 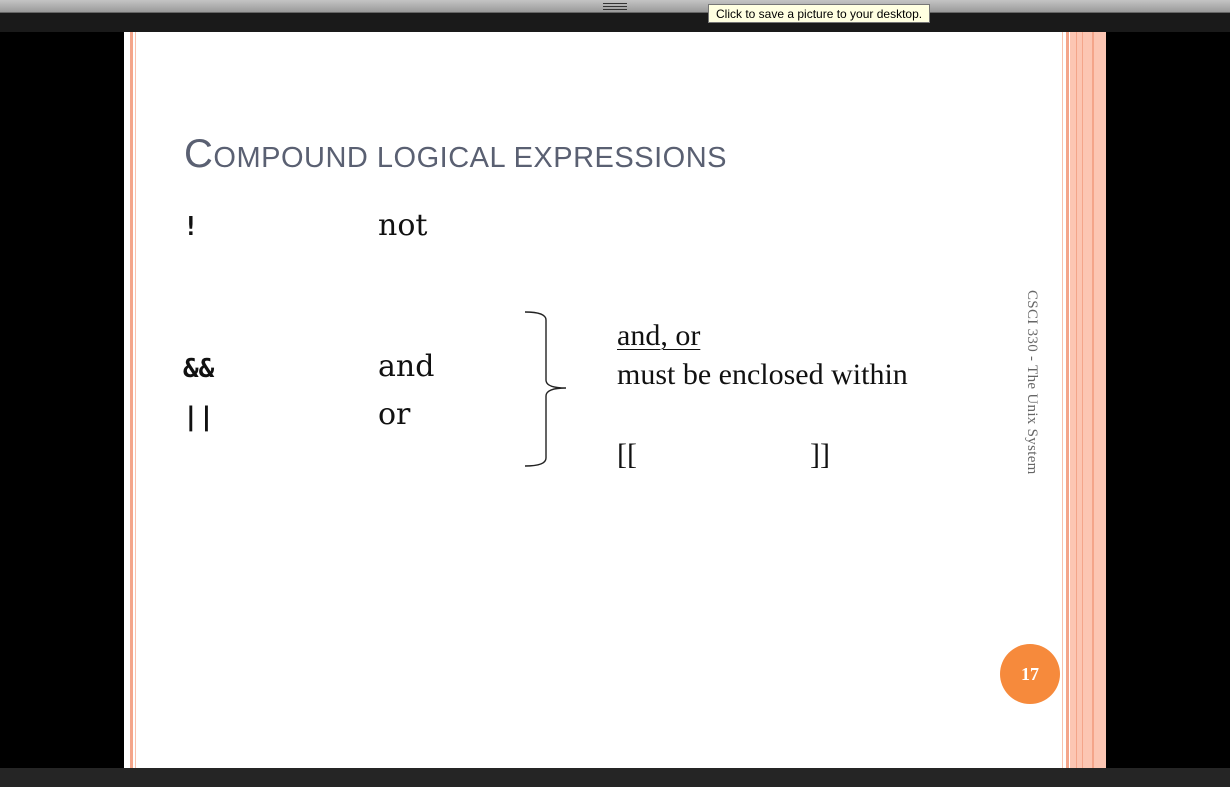 I want to click on operator-or-symbol: ||, so click(x=199, y=417).